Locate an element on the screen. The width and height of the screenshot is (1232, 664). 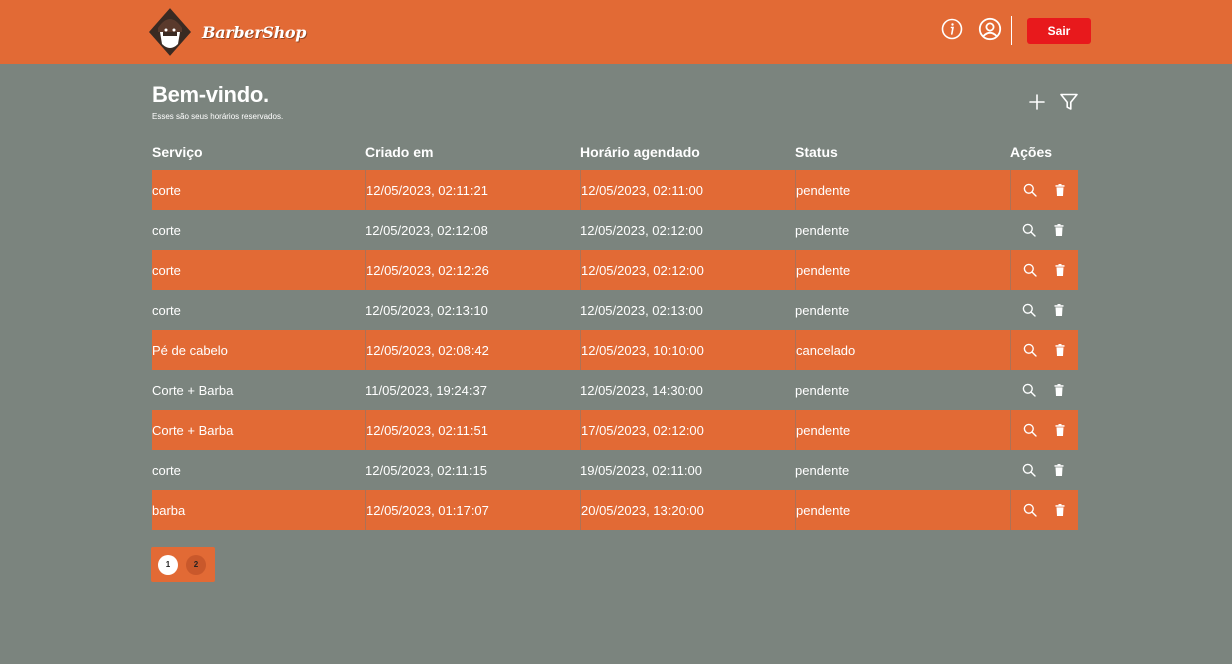
cell-servico: Pé de cabelo is located at coordinates (190, 350).